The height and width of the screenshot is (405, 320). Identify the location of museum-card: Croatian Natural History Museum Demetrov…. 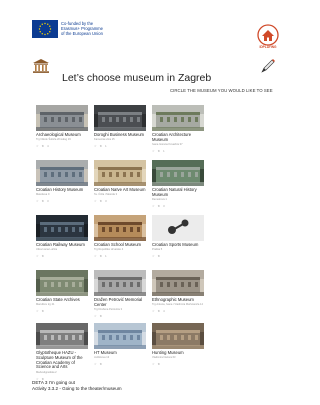
(178, 184).